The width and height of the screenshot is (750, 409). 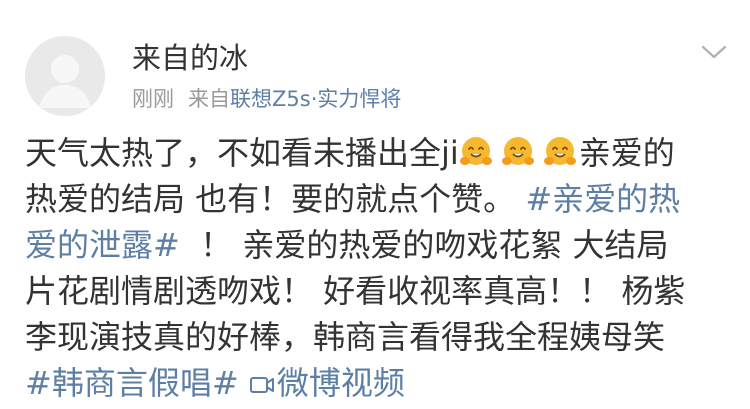 What do you see at coordinates (132, 383) in the screenshot?
I see `topic-link-hanshangyan: #韩商言假唱#` at bounding box center [132, 383].